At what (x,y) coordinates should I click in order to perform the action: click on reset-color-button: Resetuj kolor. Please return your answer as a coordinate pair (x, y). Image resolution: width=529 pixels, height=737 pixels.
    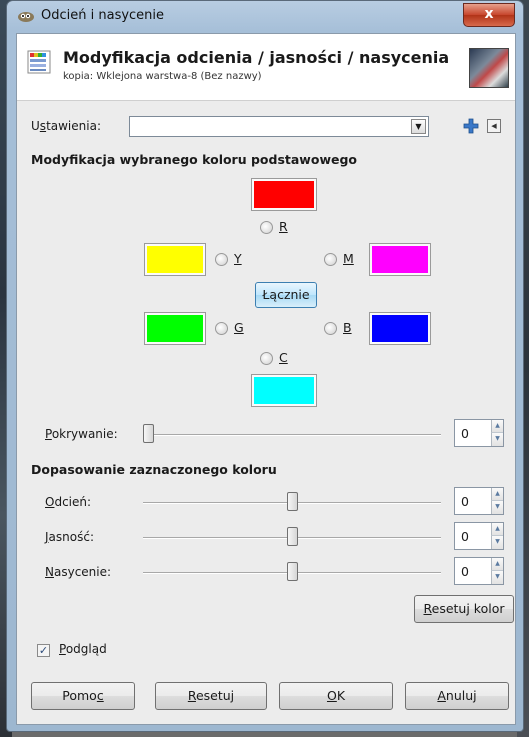
    Looking at the image, I should click on (464, 609).